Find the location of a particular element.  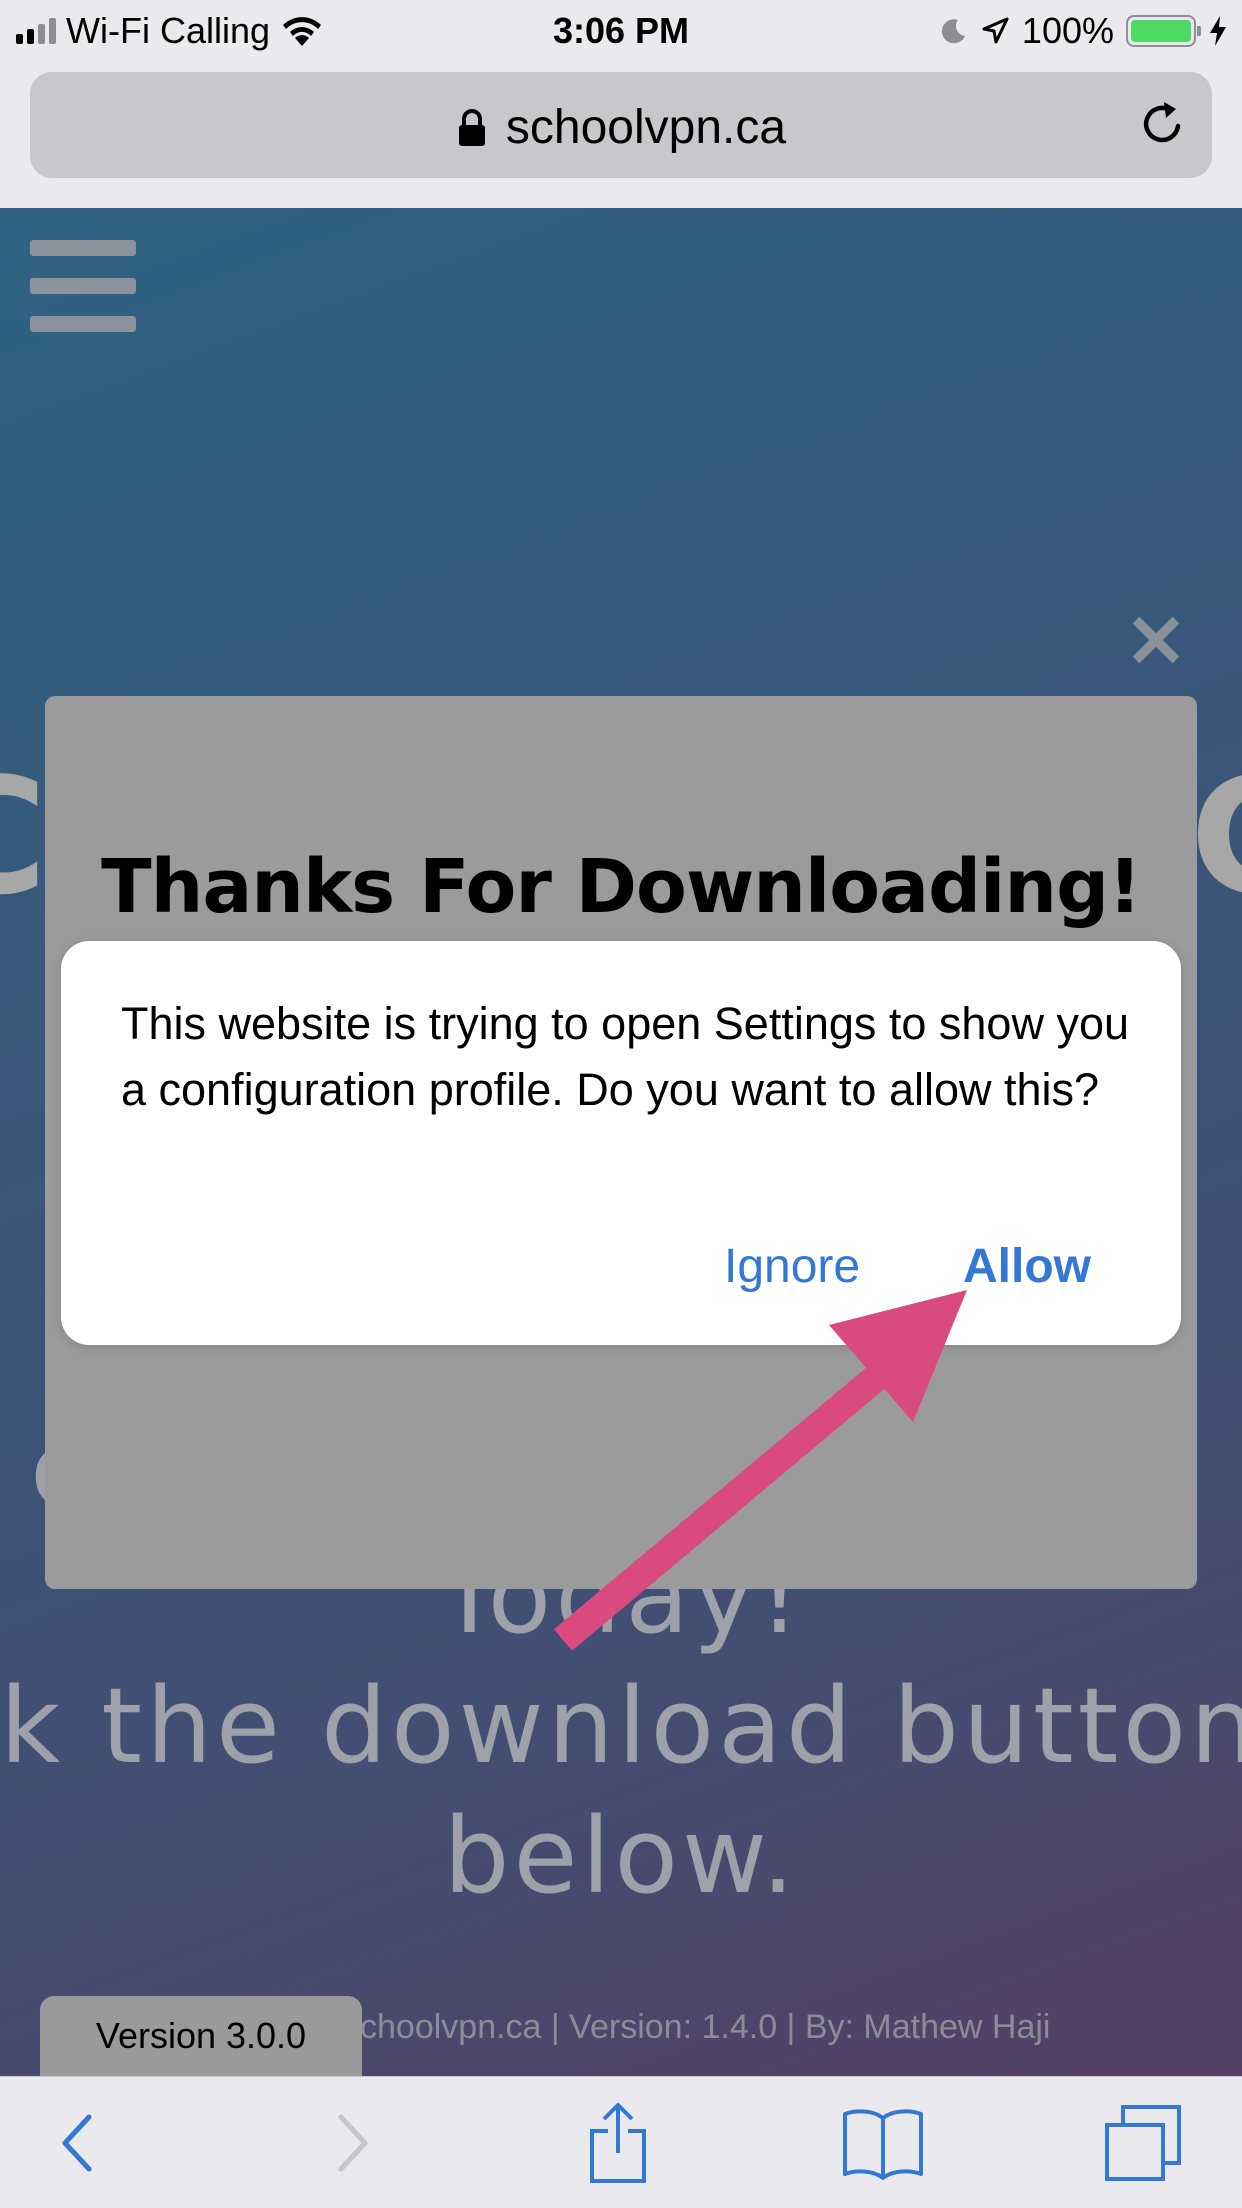

ignore-button: Ignore is located at coordinates (792, 1266).